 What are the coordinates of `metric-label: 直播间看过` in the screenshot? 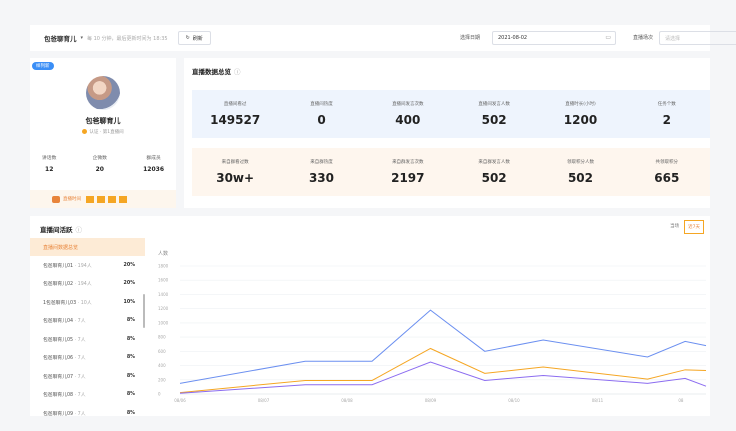 It's located at (235, 104).